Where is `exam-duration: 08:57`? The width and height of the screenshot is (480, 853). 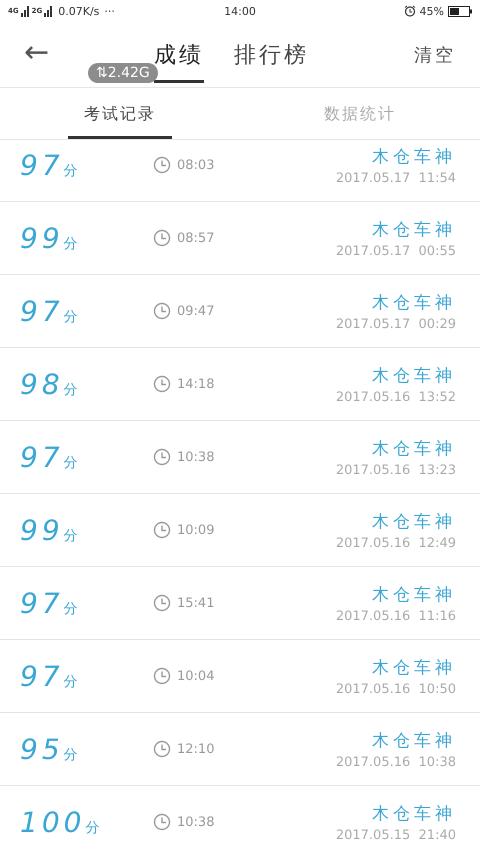 exam-duration: 08:57 is located at coordinates (195, 238).